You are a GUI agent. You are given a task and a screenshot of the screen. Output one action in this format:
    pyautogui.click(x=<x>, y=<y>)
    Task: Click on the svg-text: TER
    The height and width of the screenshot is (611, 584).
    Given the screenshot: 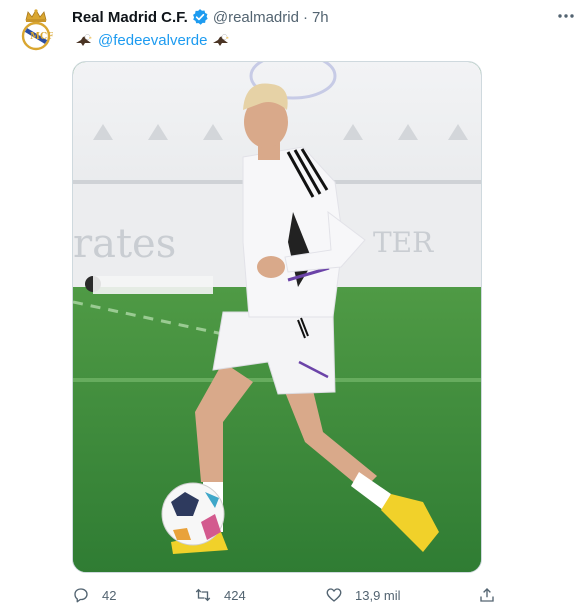 What is the action you would take?
    pyautogui.click(x=403, y=242)
    